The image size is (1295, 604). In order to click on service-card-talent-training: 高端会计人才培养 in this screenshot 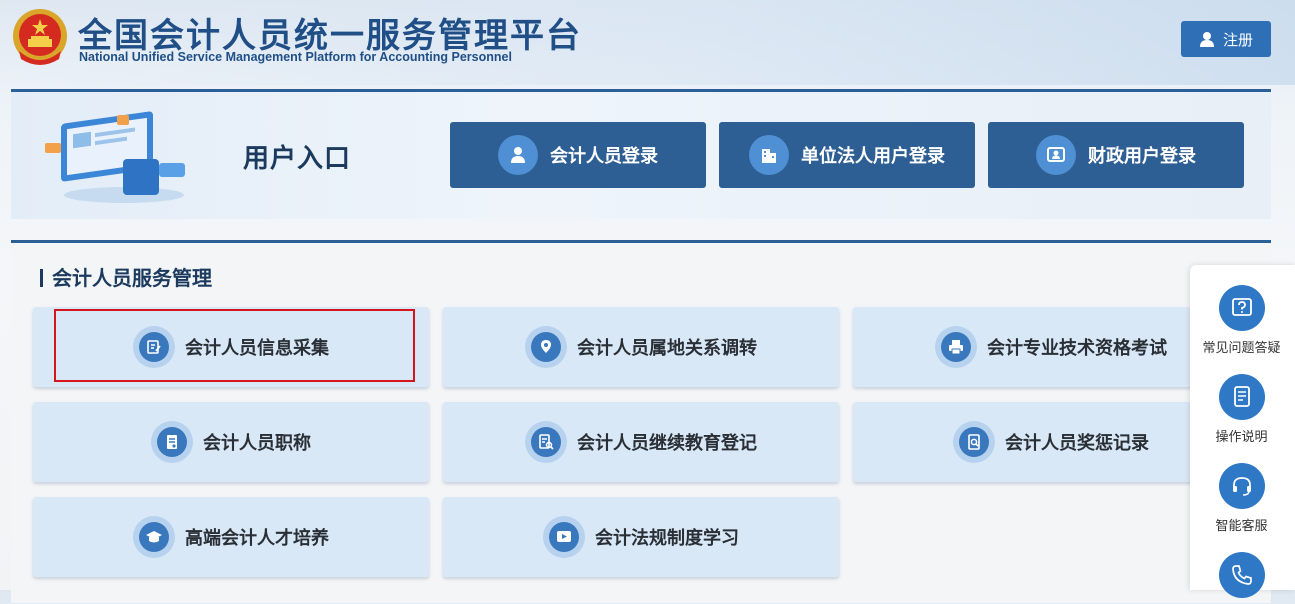, I will do `click(231, 537)`.